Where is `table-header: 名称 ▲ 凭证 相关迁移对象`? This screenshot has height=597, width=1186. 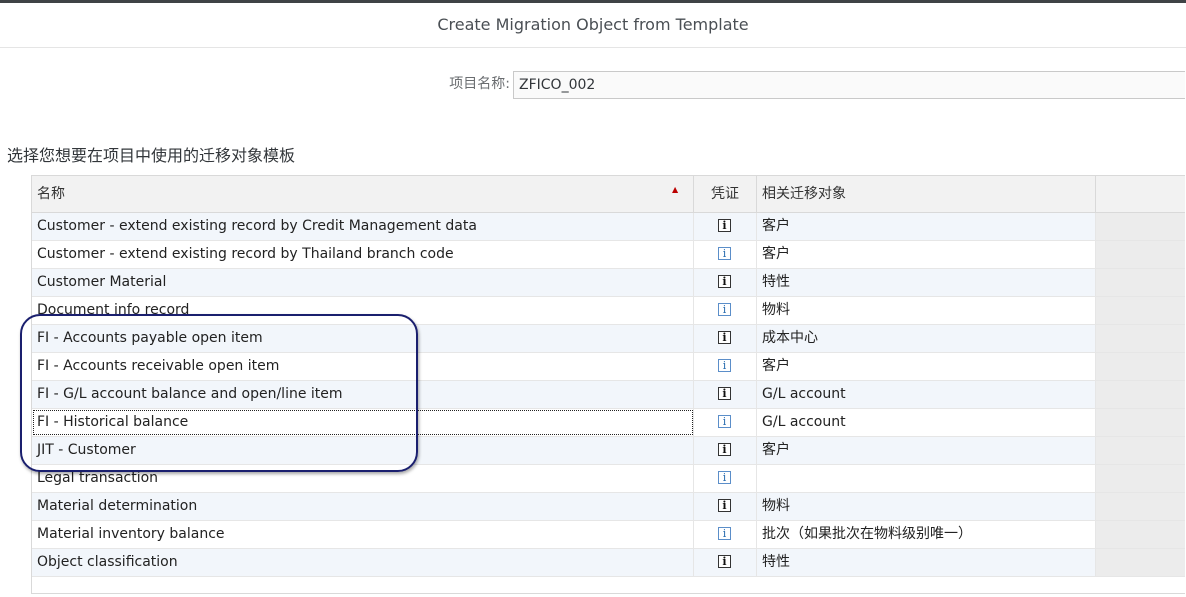 table-header: 名称 ▲ 凭证 相关迁移对象 is located at coordinates (608, 194).